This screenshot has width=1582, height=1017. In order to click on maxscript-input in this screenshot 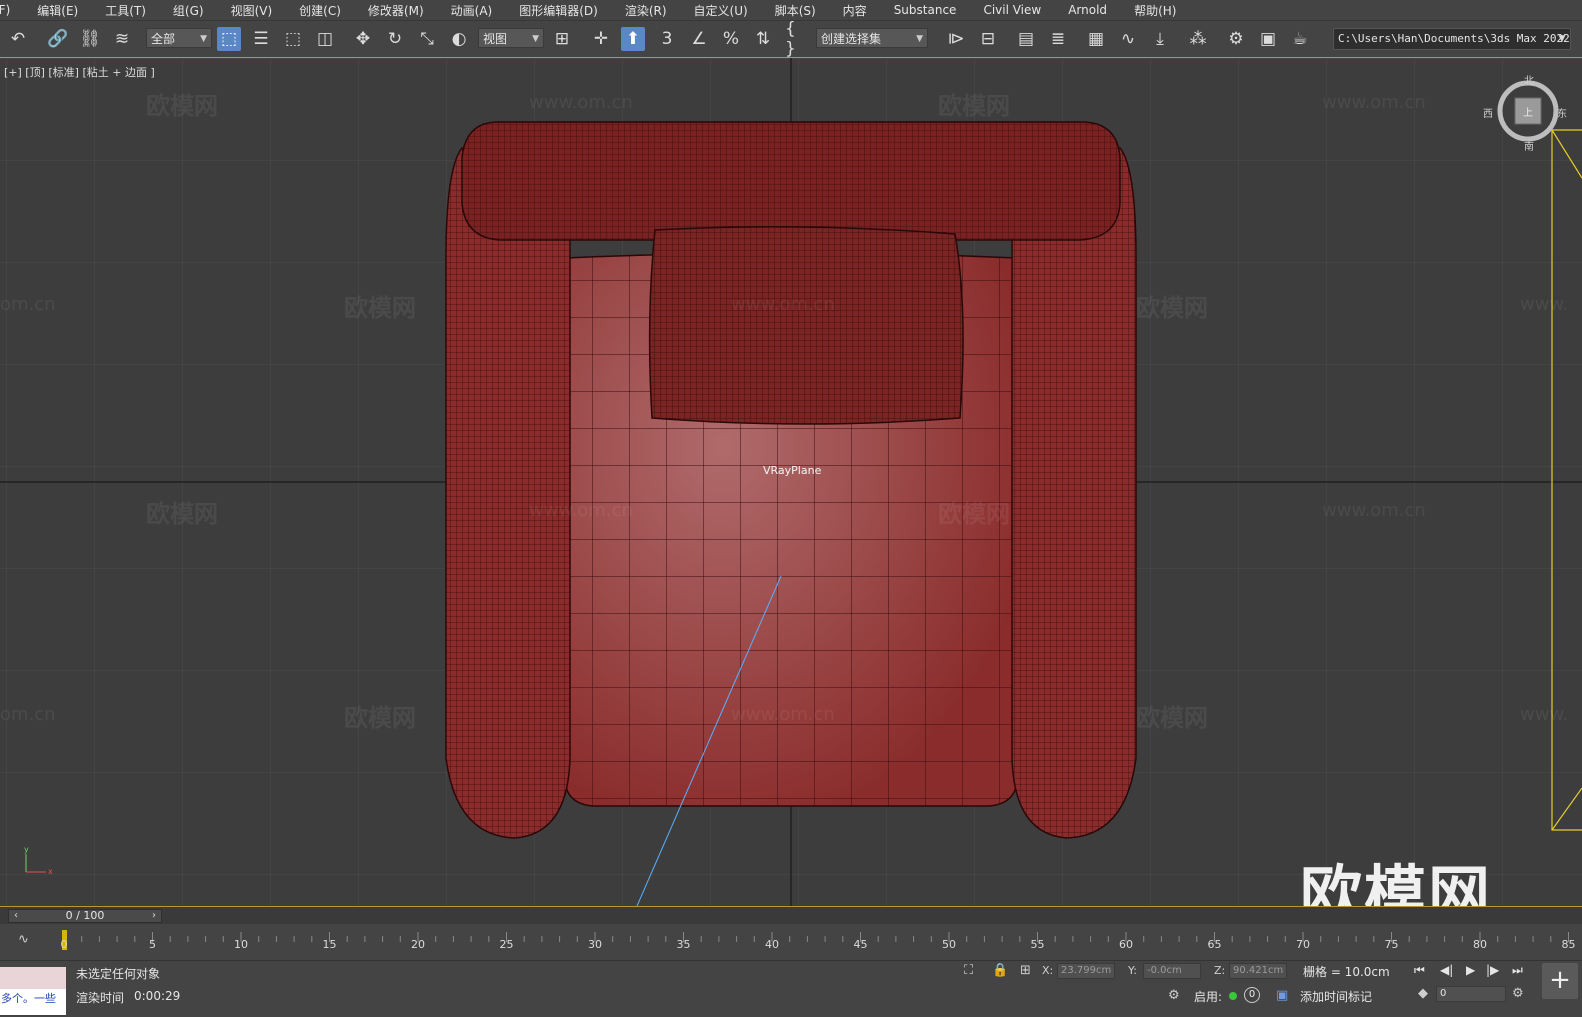, I will do `click(33, 978)`.